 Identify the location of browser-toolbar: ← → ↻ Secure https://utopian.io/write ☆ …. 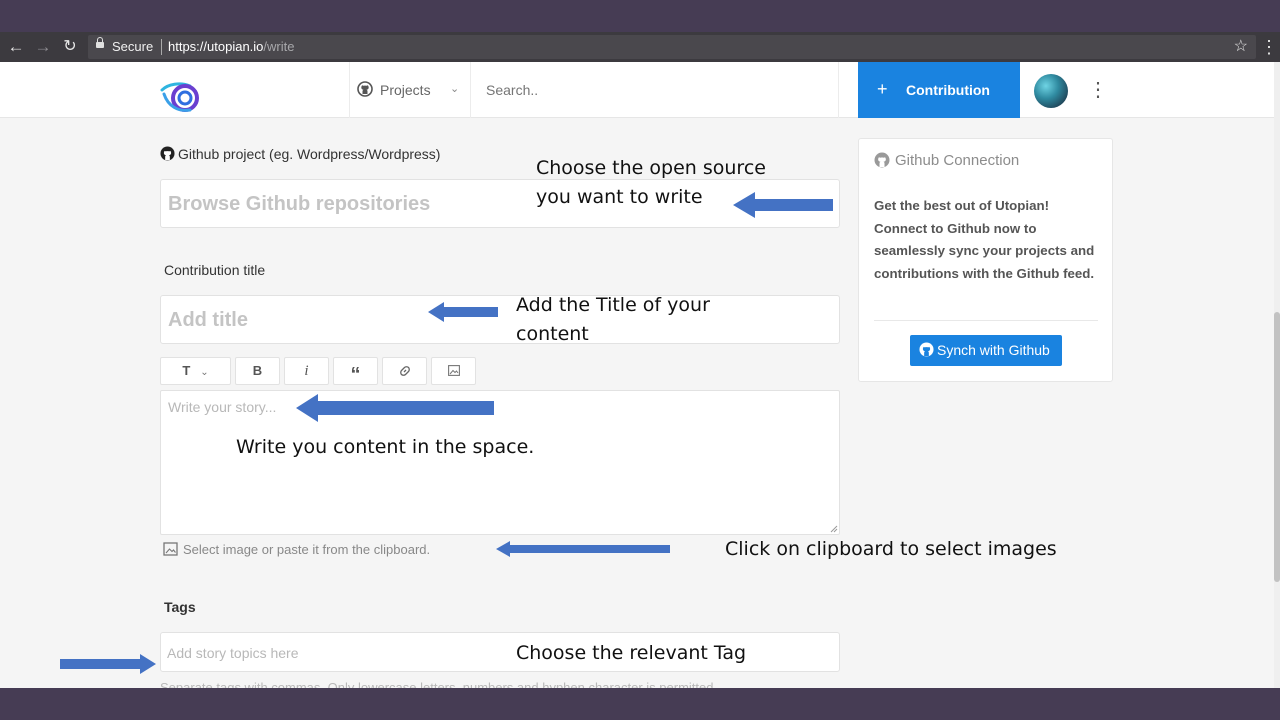
(640, 47).